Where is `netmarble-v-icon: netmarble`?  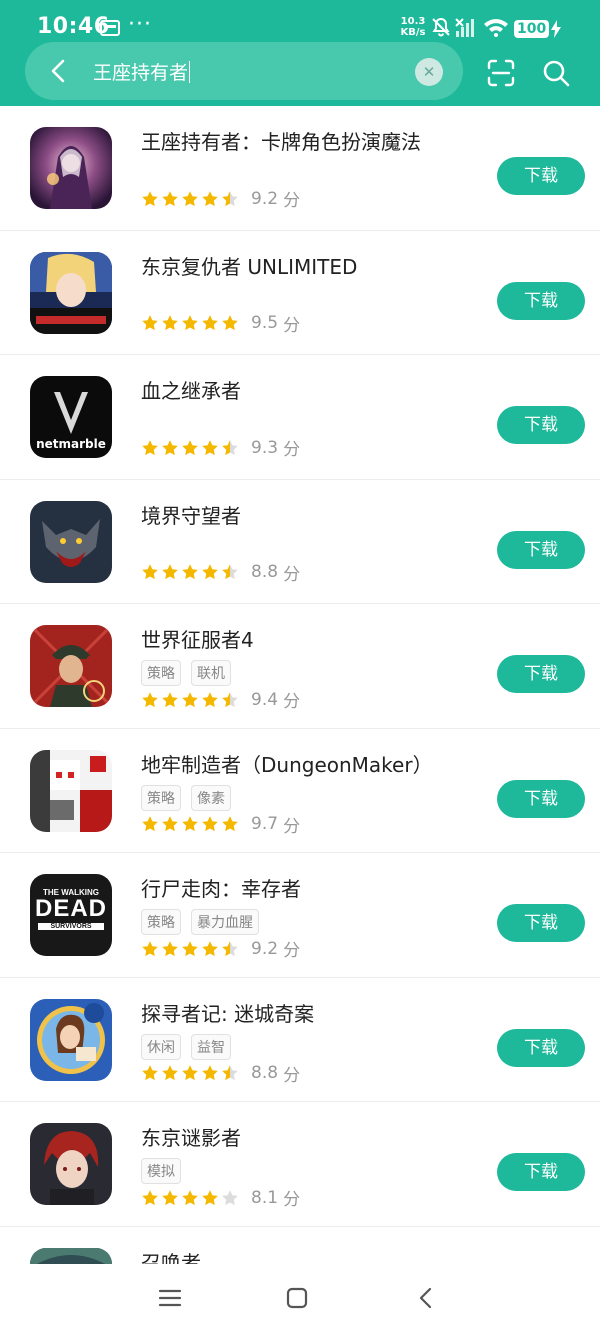 netmarble-v-icon: netmarble is located at coordinates (71, 417).